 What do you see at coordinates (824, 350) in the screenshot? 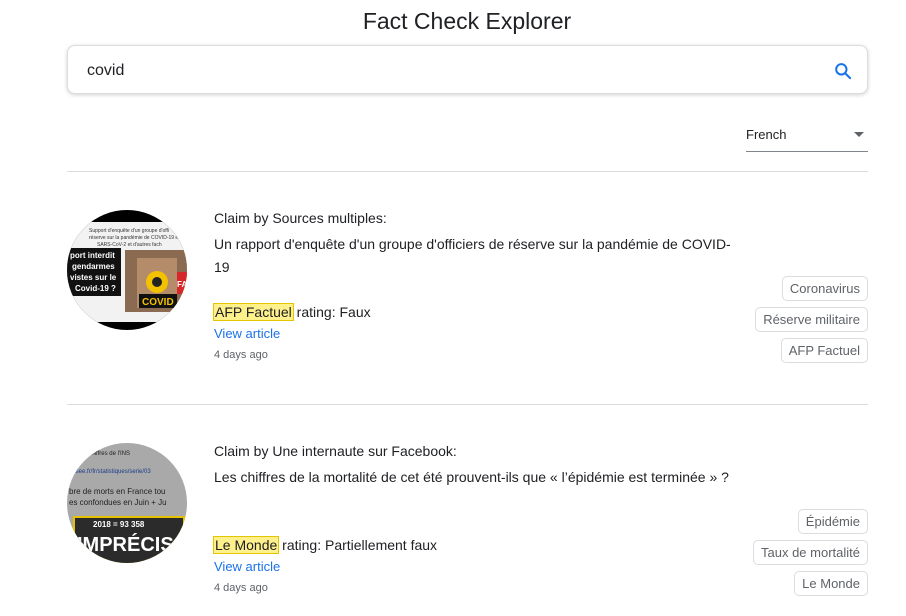
I see `tag-chip: AFP Factuel` at bounding box center [824, 350].